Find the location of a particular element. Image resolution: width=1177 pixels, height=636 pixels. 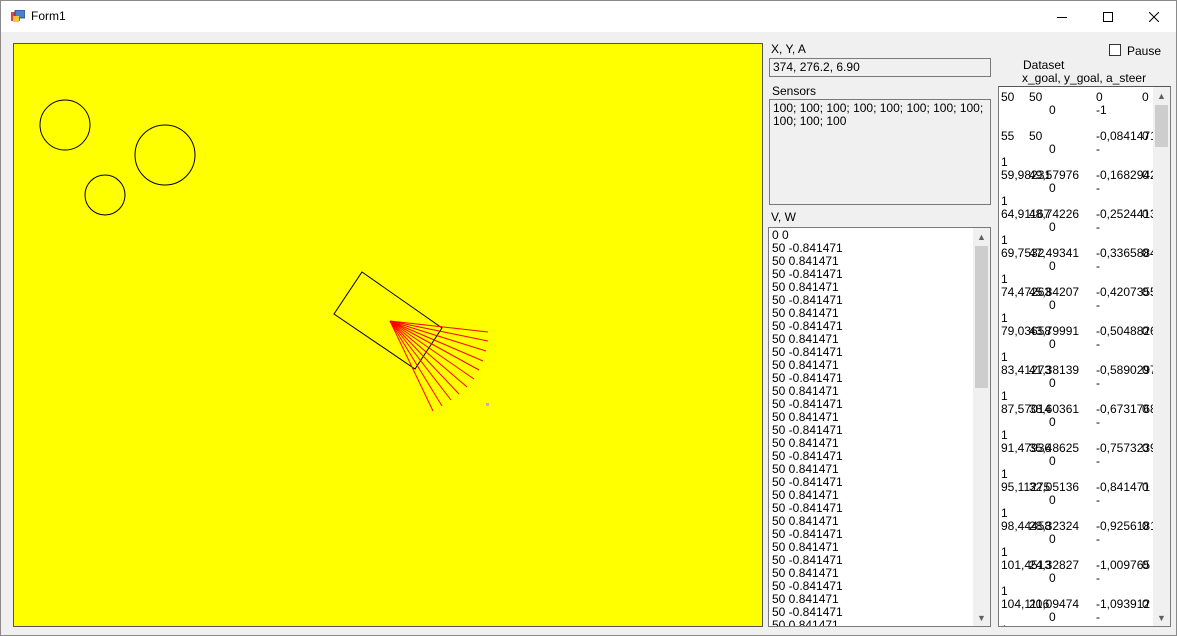

dataset-row: 104,111620,09474-1,09391200-1 is located at coordinates (1076, 612).